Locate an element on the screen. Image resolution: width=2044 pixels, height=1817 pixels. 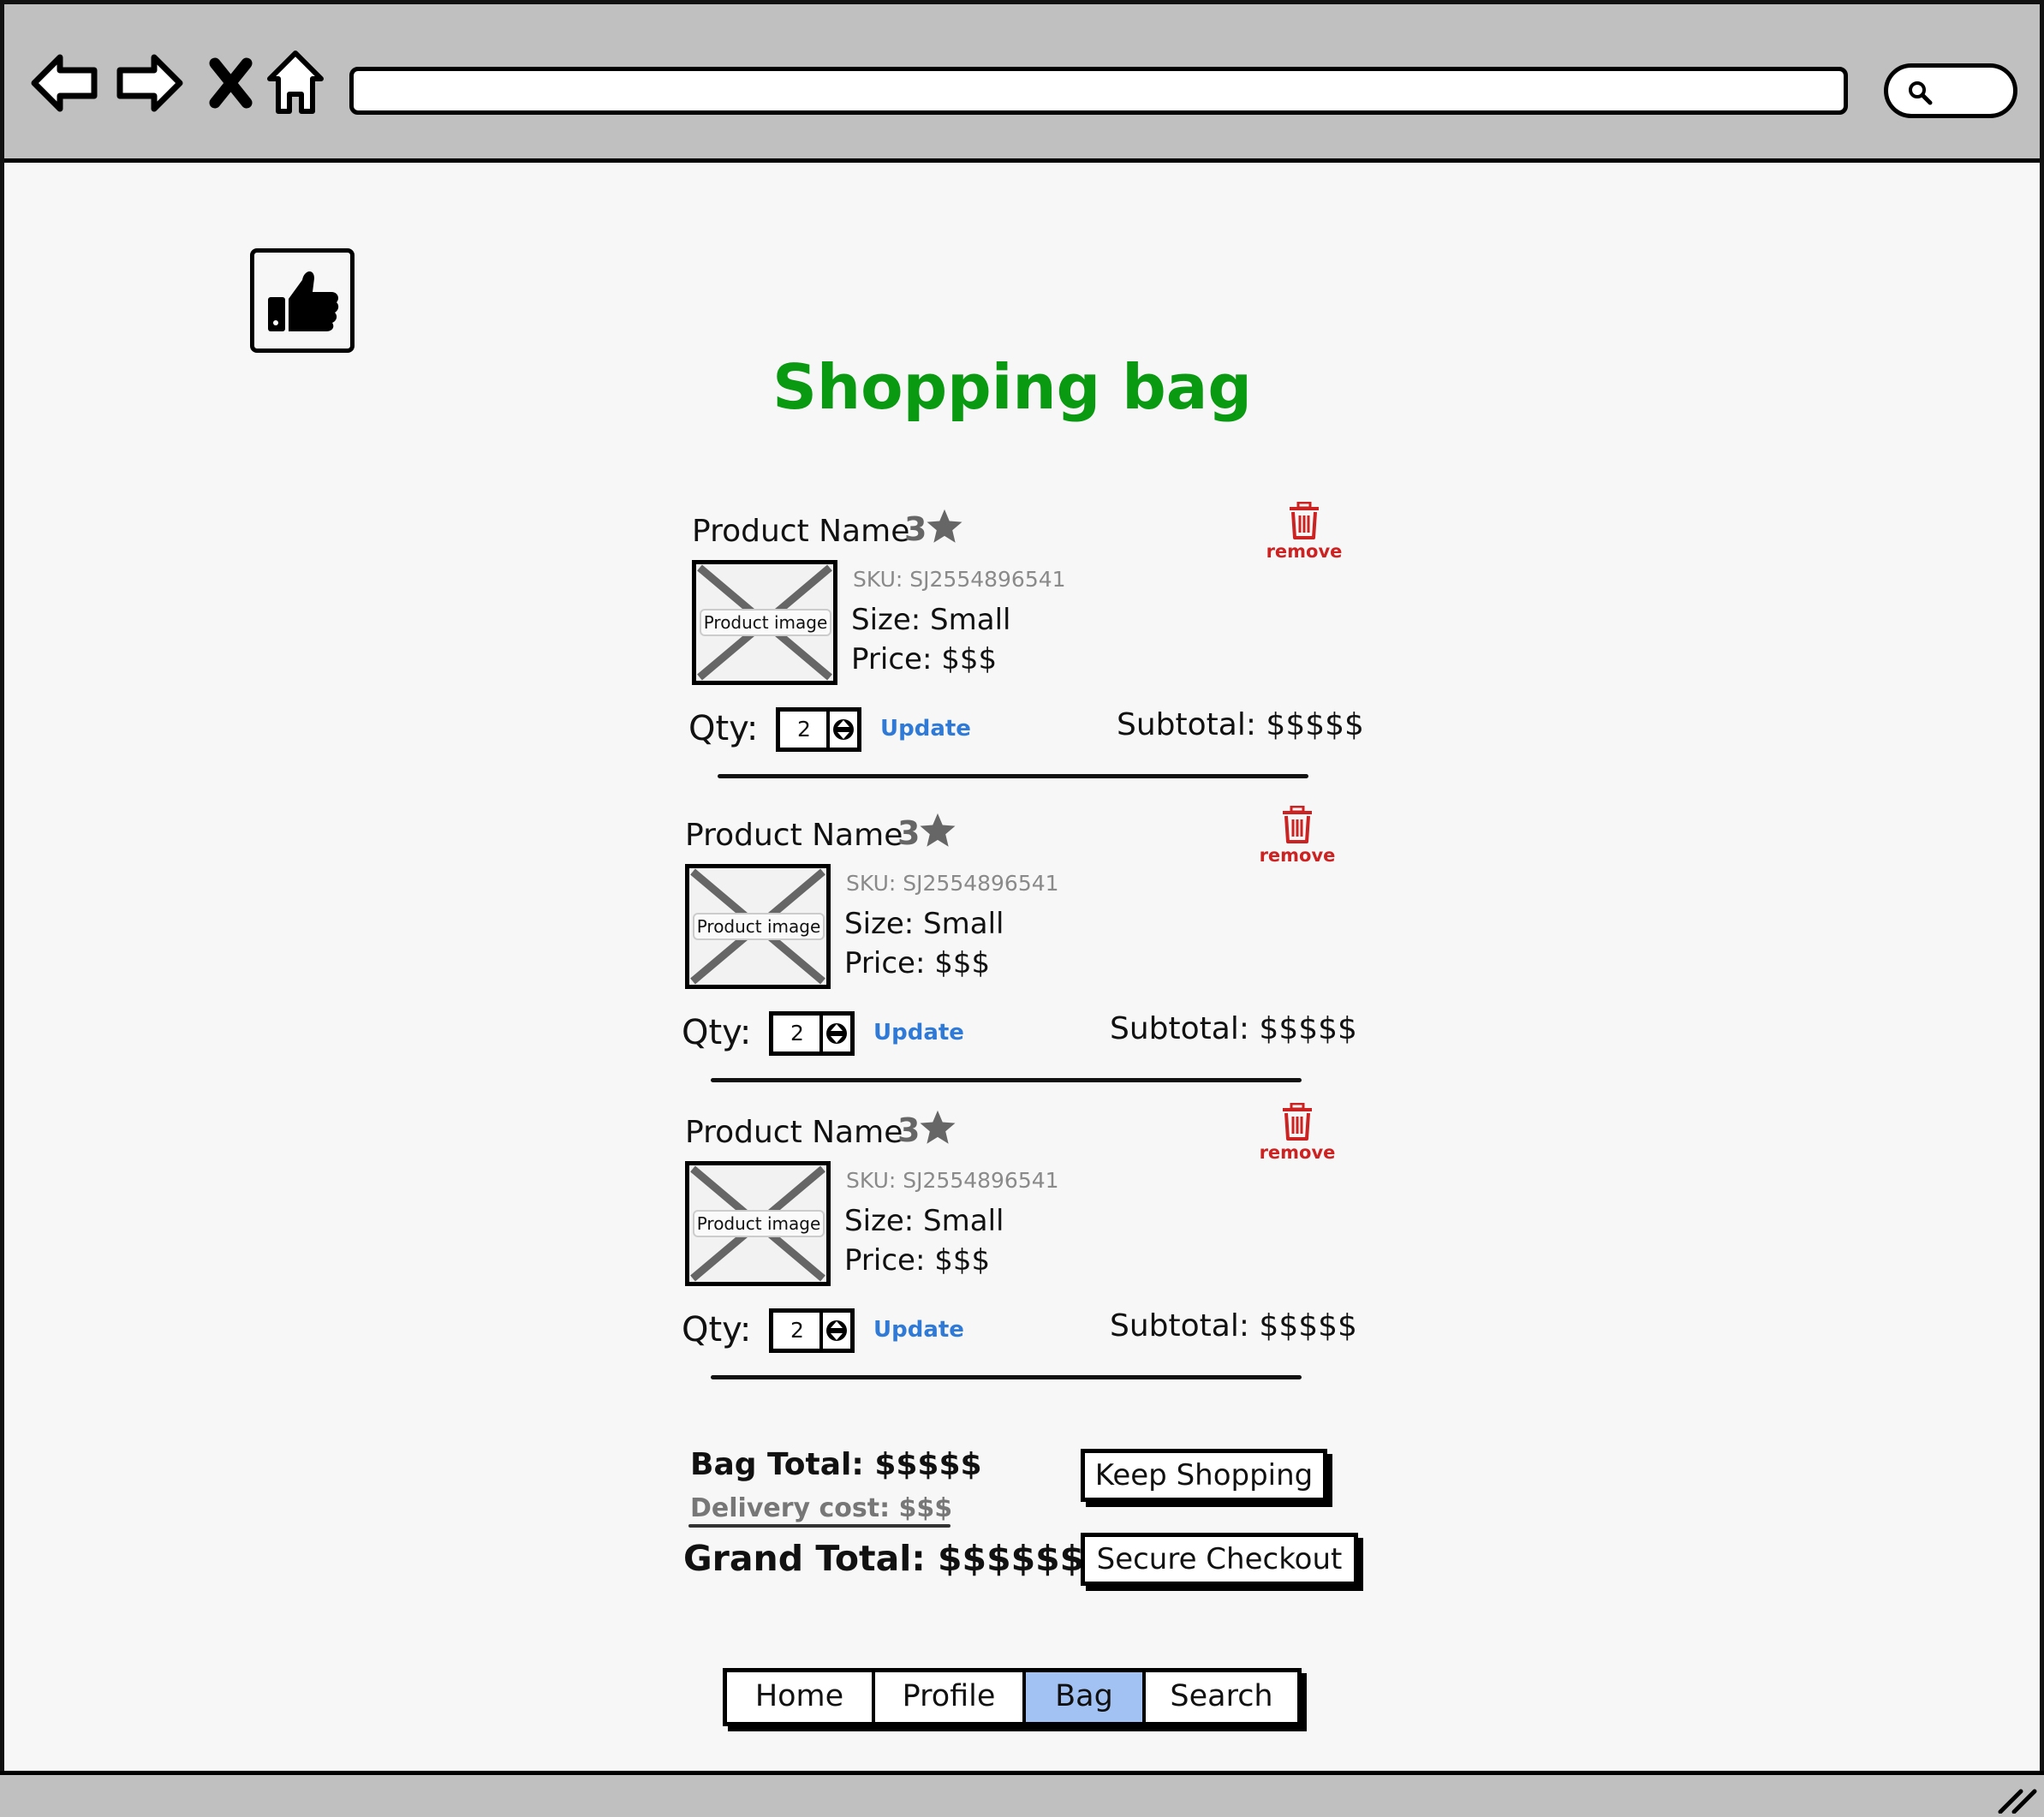
browser-search-field is located at coordinates (1950, 90).